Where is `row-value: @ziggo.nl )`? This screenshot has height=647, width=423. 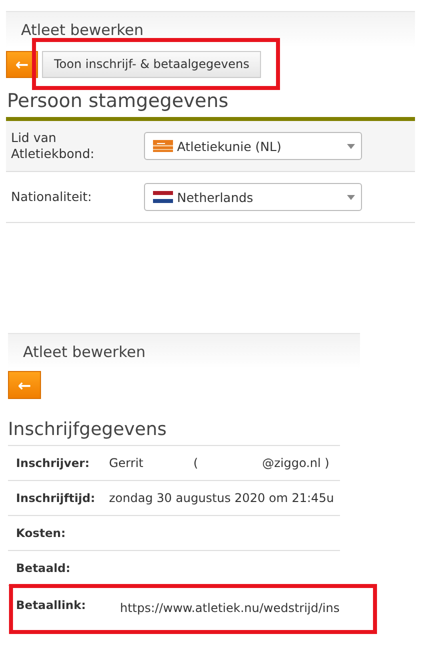
row-value: @ziggo.nl ) is located at coordinates (296, 463).